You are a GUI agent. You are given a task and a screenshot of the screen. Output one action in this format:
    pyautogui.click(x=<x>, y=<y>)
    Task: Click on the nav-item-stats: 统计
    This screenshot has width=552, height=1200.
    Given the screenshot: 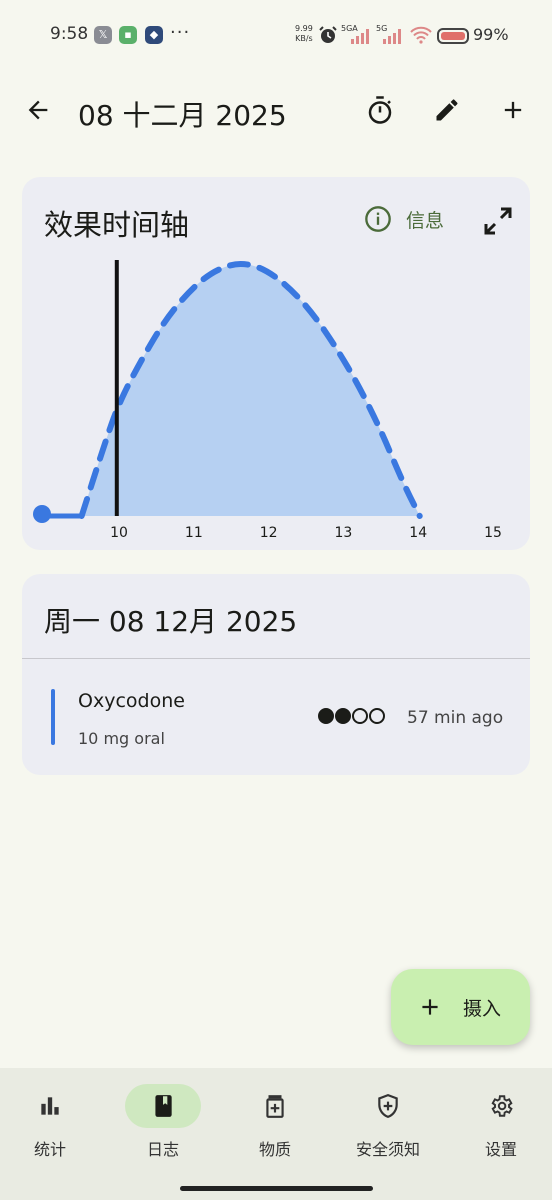 What is the action you would take?
    pyautogui.click(x=52, y=1124)
    